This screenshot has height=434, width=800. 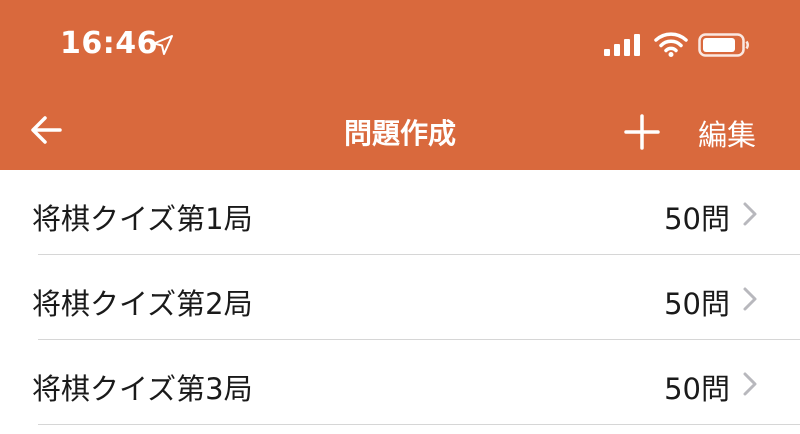 I want to click on status-time: 16:46, so click(x=109, y=43).